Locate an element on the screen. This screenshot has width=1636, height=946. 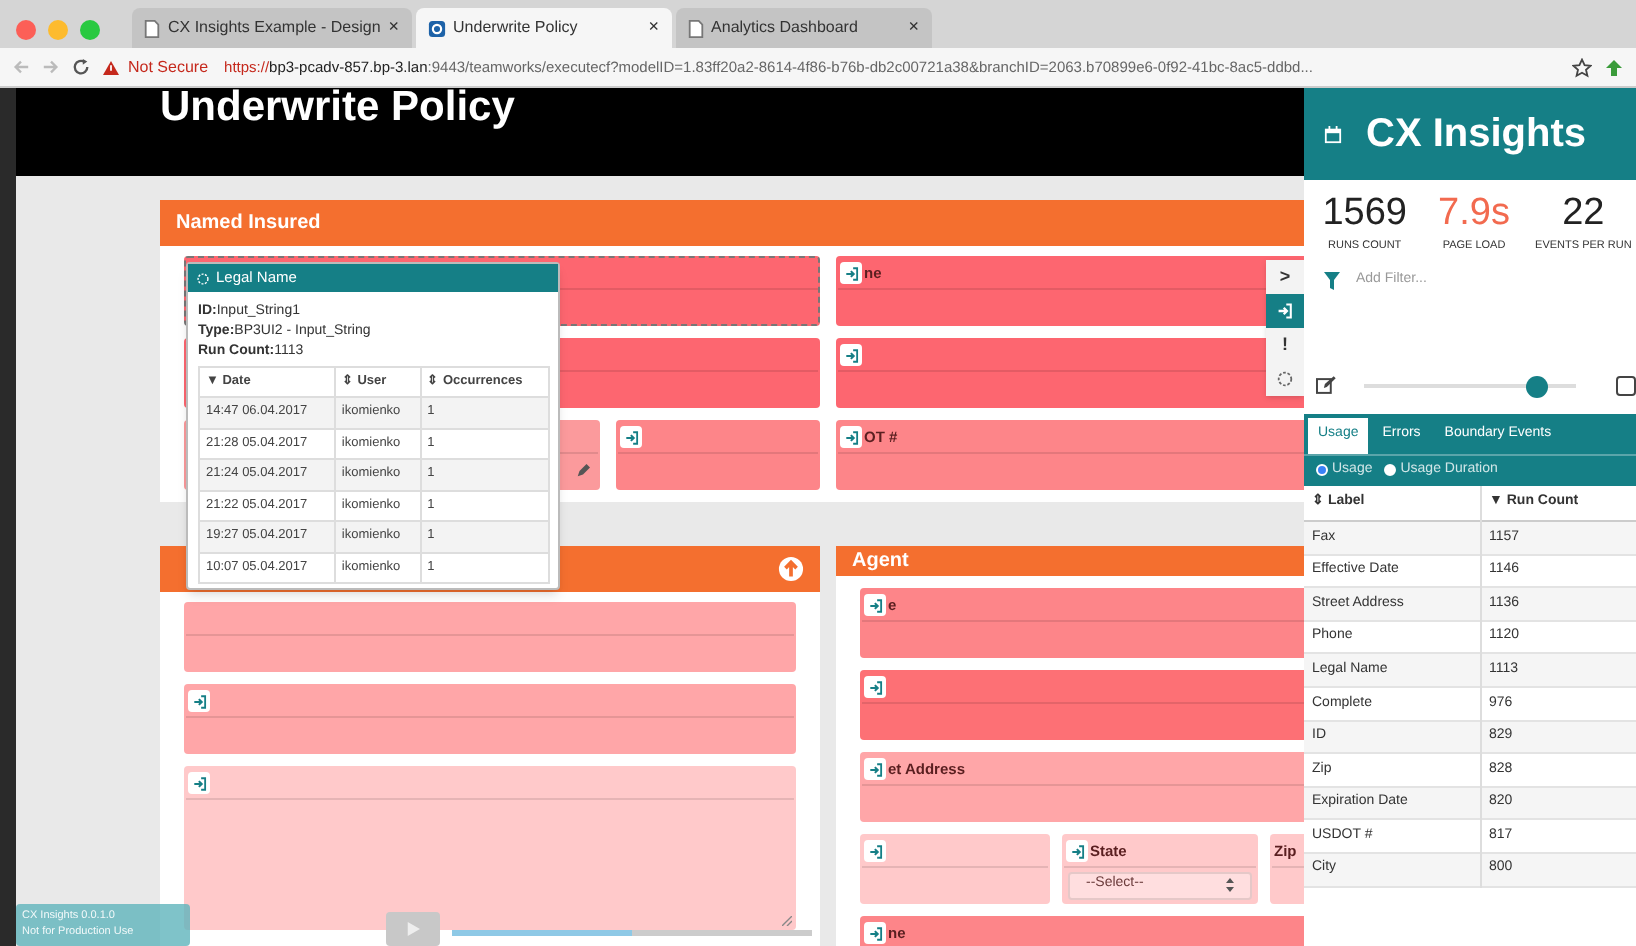
resize-handle-icon is located at coordinates (787, 921).